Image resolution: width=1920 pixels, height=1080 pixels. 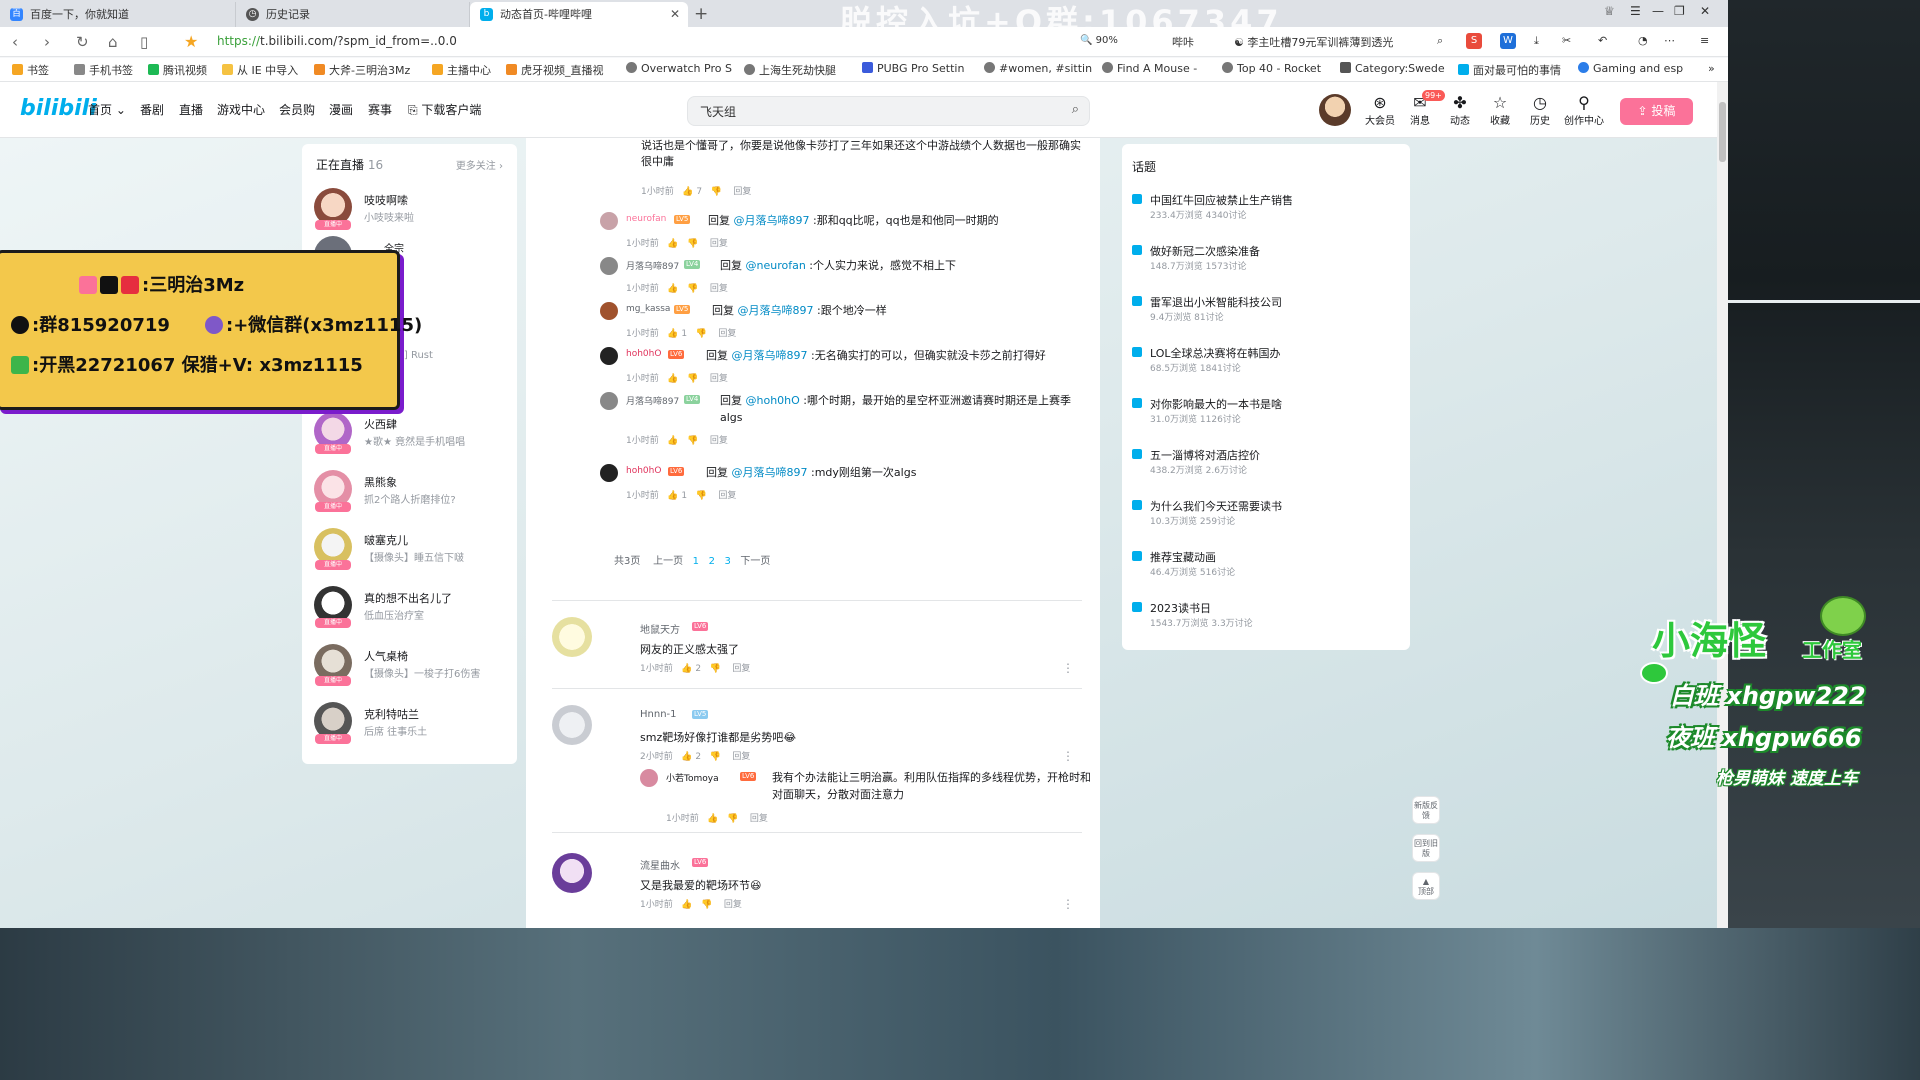 What do you see at coordinates (555, 70) in the screenshot?
I see `bookmark-item: 虎牙视频_直播视` at bounding box center [555, 70].